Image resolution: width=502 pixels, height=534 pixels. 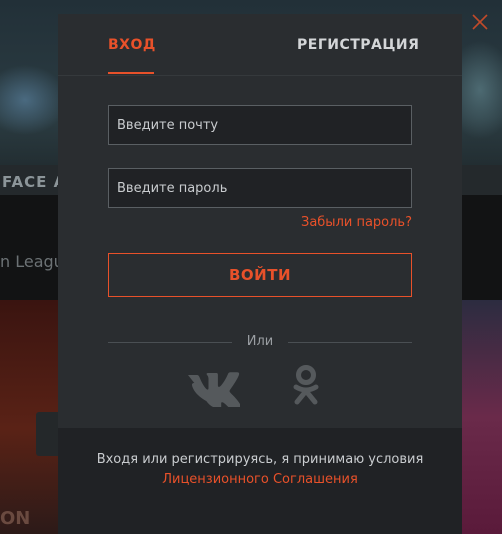 I want to click on or-divider: Или, so click(x=260, y=342).